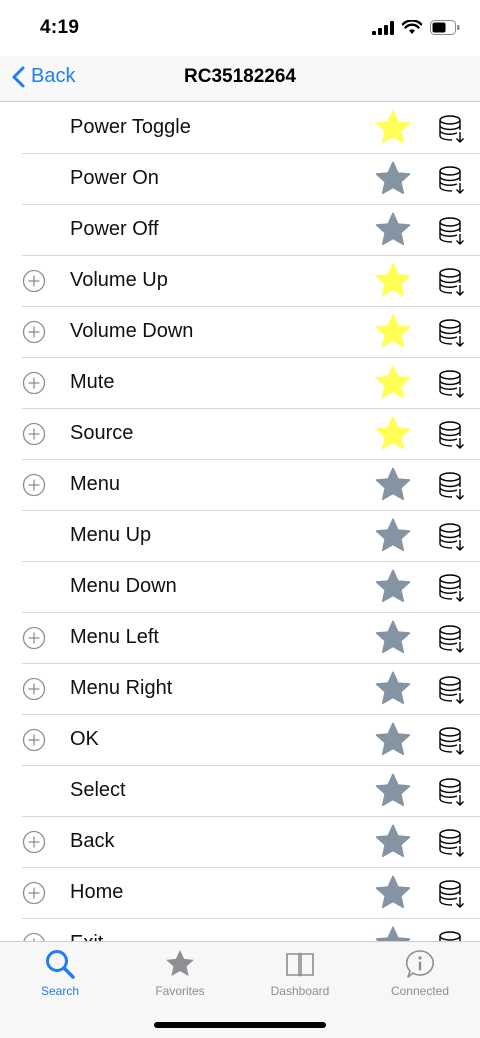 This screenshot has height=1038, width=480. Describe the element at coordinates (240, 536) in the screenshot. I see `command-row: Menu Up` at that location.